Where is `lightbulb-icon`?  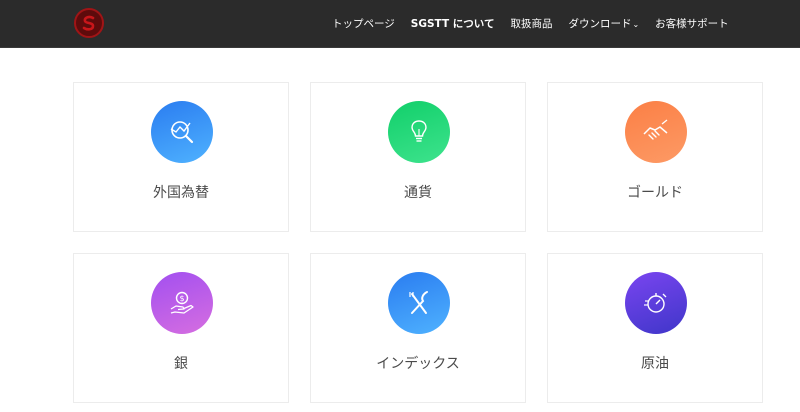
lightbulb-icon is located at coordinates (419, 131).